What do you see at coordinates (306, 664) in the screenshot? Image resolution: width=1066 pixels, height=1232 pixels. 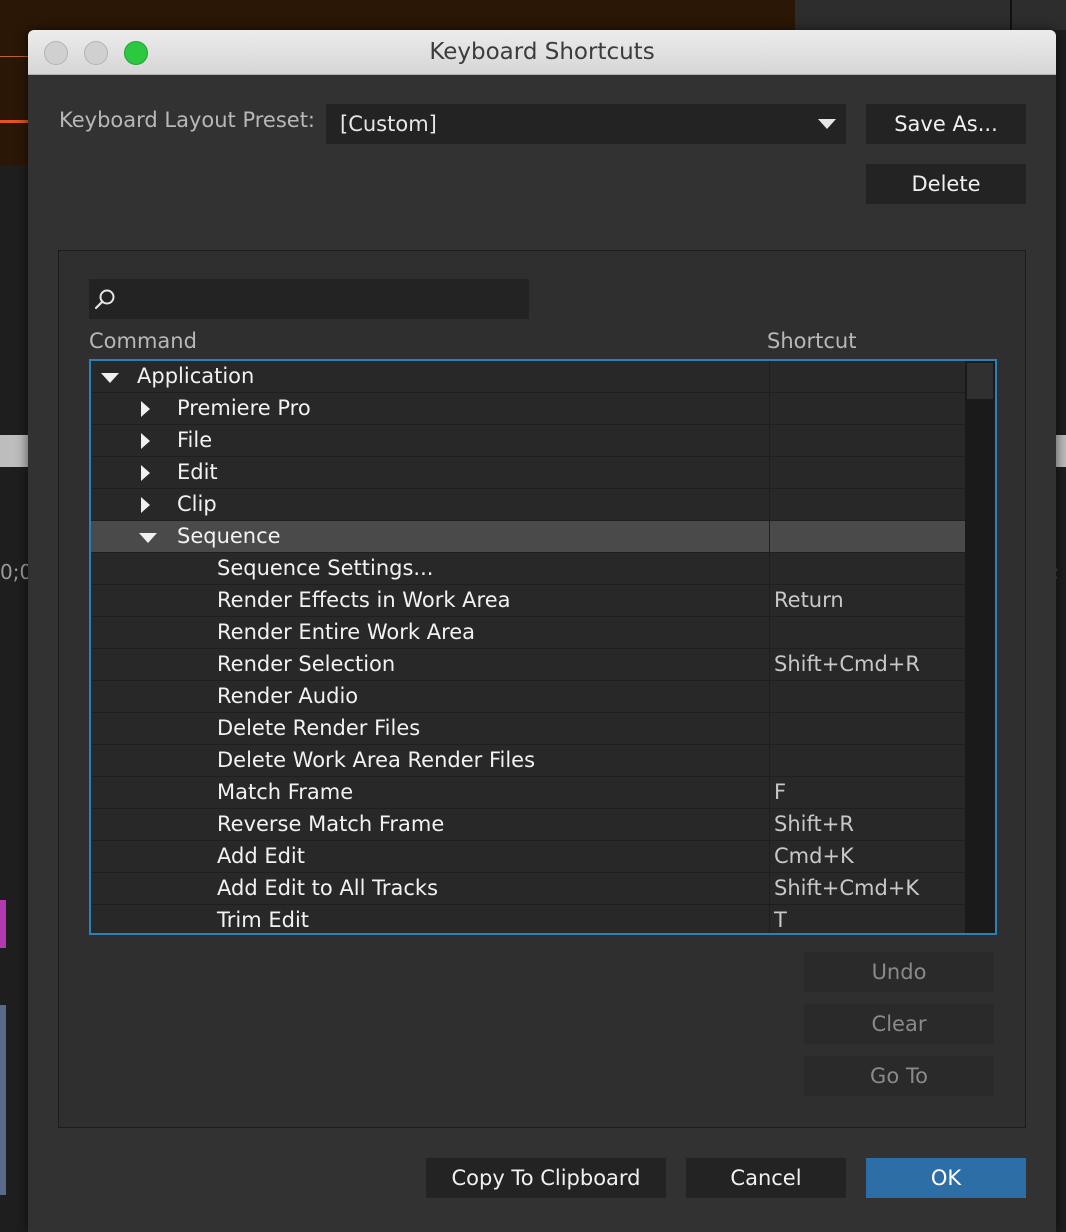 I see `command-label: Render Selection` at bounding box center [306, 664].